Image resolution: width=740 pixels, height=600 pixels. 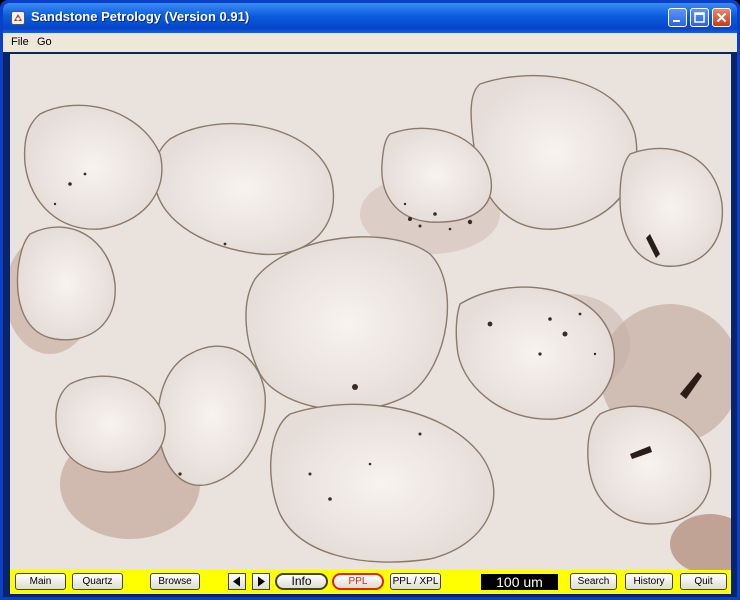 What do you see at coordinates (703, 581) in the screenshot?
I see `quit-button: Quit` at bounding box center [703, 581].